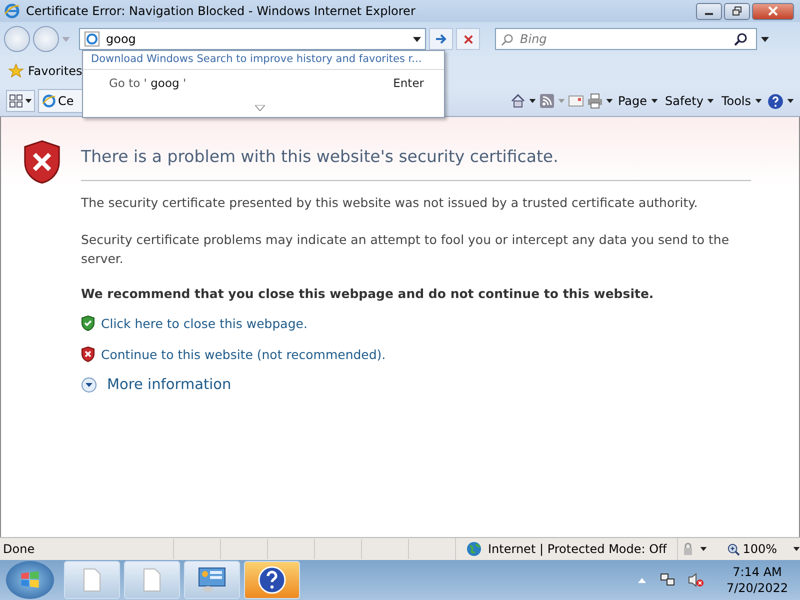 The height and width of the screenshot is (600, 800). I want to click on error-heading: There is a problem with this website's security certificate., so click(320, 156).